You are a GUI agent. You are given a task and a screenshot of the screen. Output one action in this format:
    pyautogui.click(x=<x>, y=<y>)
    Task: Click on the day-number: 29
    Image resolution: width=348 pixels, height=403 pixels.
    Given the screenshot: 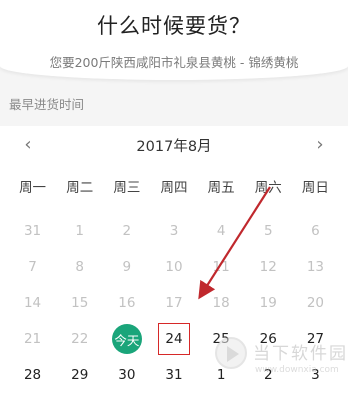 What is the action you would take?
    pyautogui.click(x=79, y=375)
    